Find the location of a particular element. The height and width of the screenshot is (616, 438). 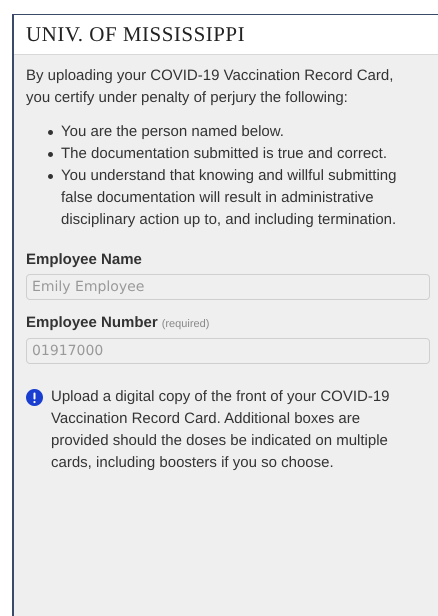

certification-item: The documentation submitted is true and correct. is located at coordinates (224, 154).